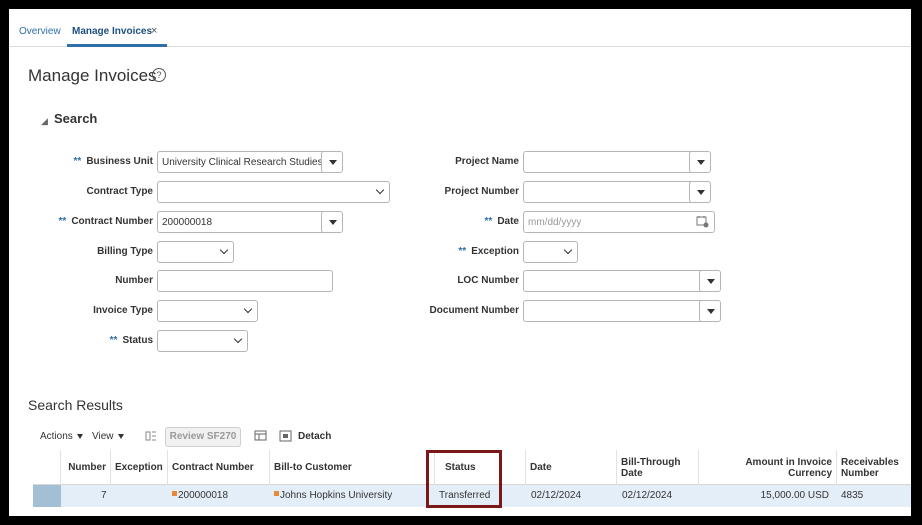 The width and height of the screenshot is (922, 525). I want to click on contract-type-select, so click(273, 192).